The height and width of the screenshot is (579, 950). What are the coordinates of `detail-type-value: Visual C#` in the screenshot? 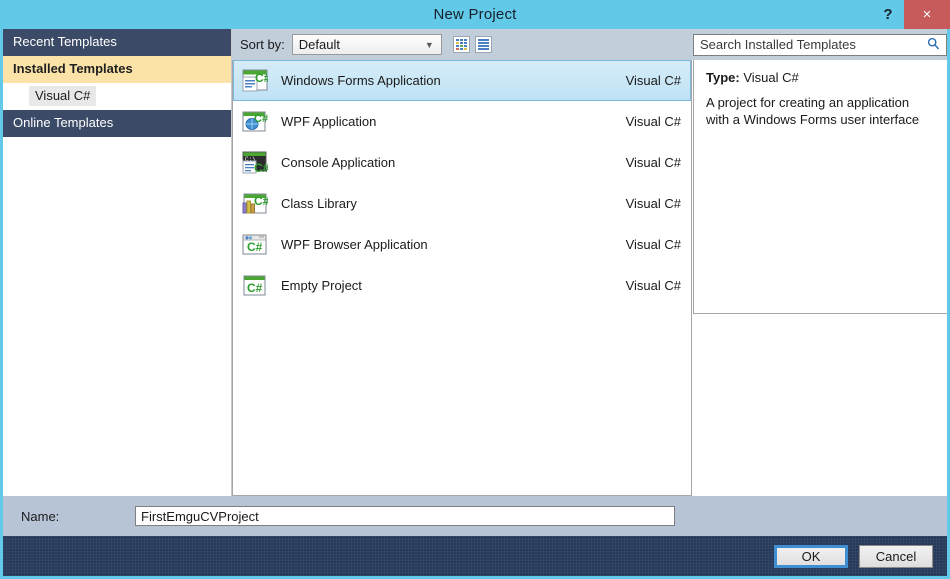 It's located at (771, 77).